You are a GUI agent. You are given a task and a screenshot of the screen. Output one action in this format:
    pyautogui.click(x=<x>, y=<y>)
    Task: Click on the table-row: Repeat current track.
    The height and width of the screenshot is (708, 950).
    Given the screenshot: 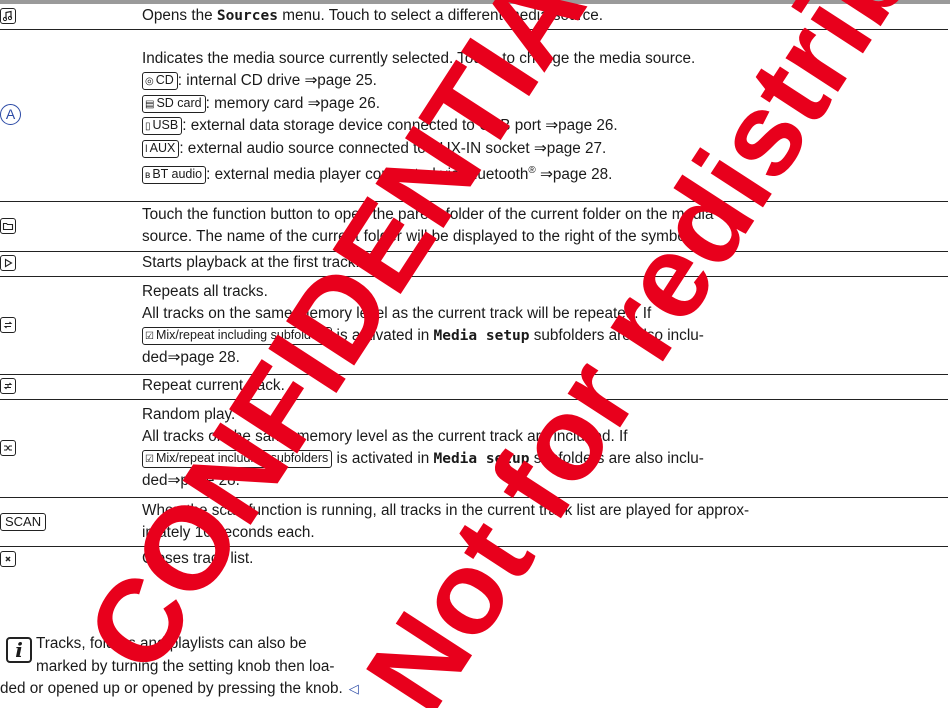 What is the action you would take?
    pyautogui.click(x=474, y=387)
    